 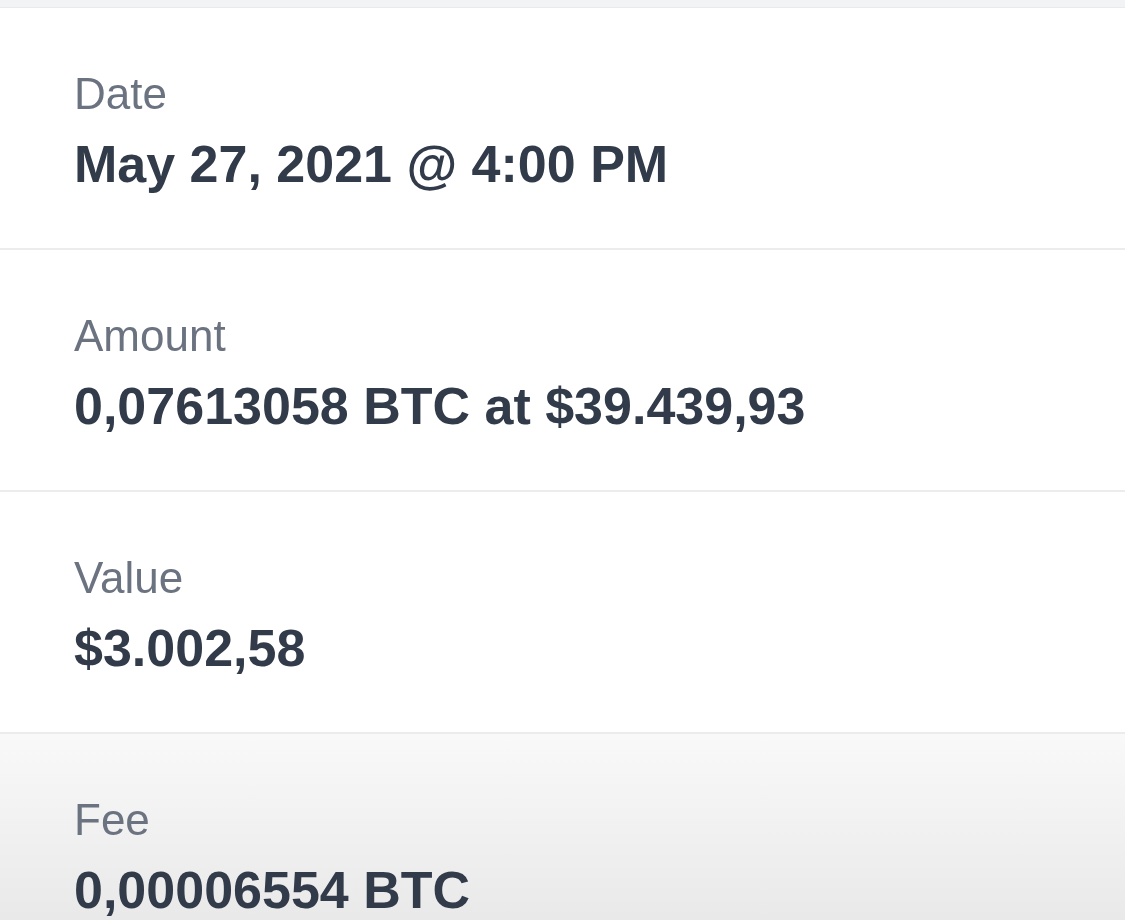 I want to click on field-label: Date, so click(x=120, y=94).